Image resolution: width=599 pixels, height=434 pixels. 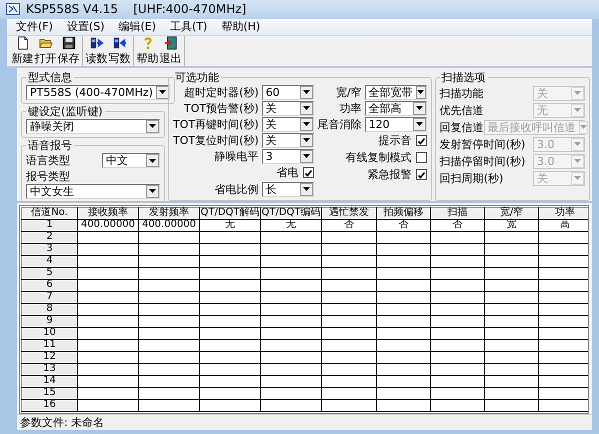 What do you see at coordinates (169, 213) in the screenshot?
I see `column-header: 发射频率` at bounding box center [169, 213].